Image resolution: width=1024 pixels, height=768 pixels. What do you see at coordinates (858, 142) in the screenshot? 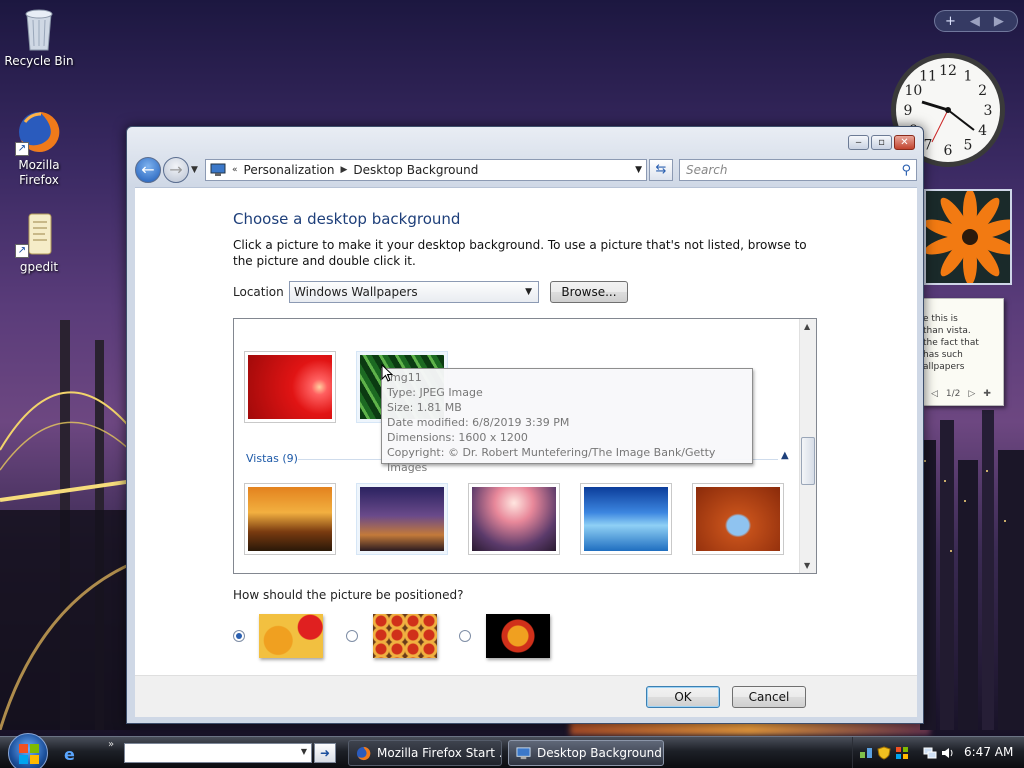
I see `minimize-button: ‒` at bounding box center [858, 142].